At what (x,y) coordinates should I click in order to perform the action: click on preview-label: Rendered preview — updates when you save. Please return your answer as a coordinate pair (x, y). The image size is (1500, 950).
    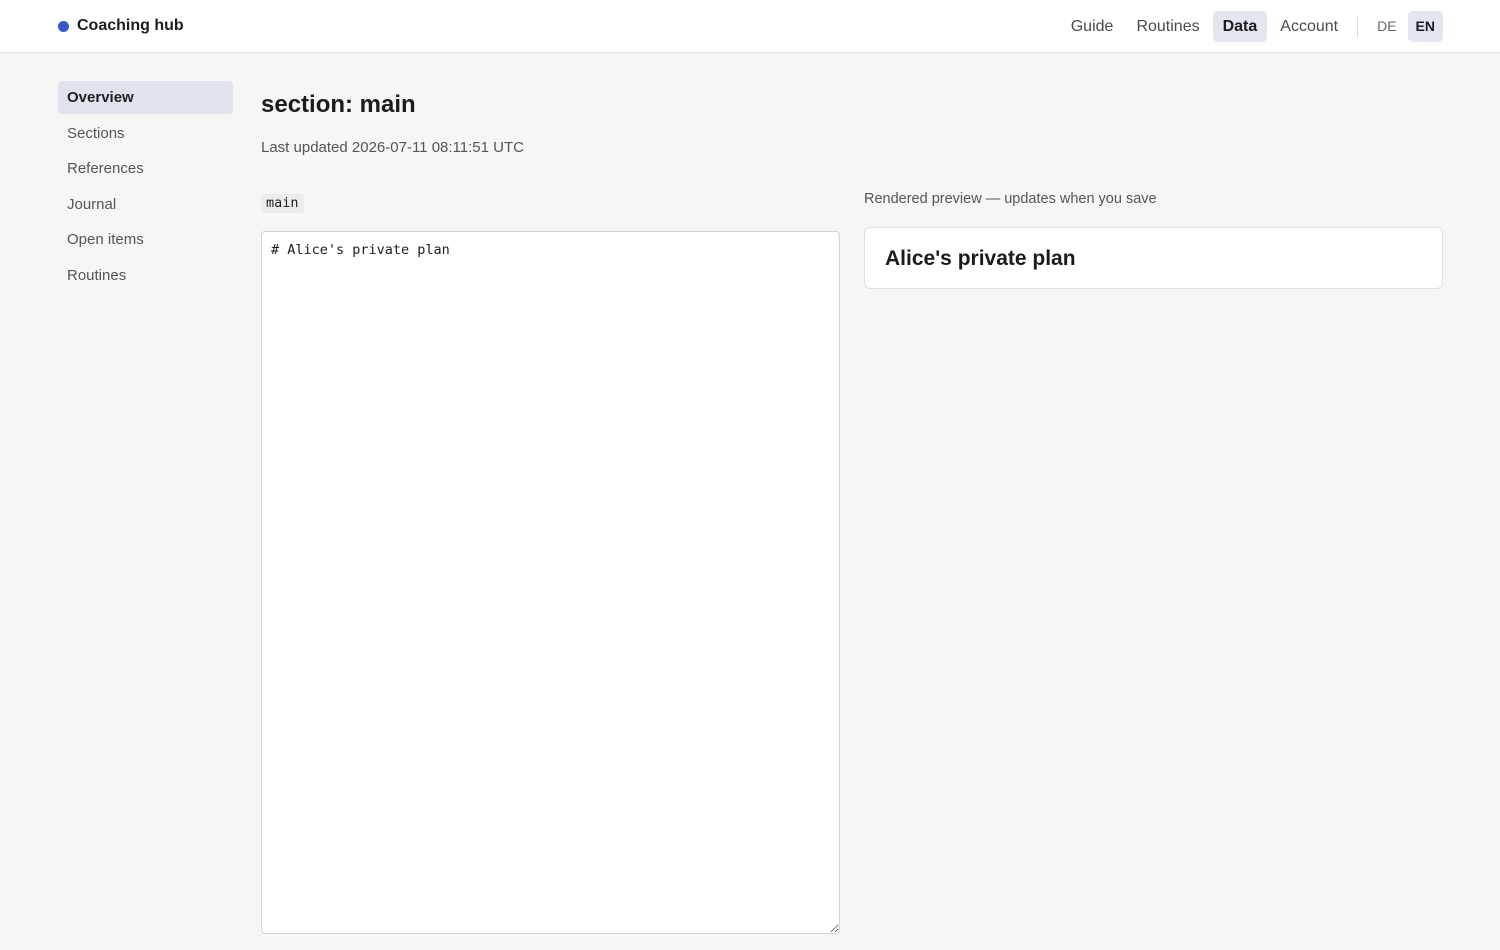
    Looking at the image, I should click on (1010, 199).